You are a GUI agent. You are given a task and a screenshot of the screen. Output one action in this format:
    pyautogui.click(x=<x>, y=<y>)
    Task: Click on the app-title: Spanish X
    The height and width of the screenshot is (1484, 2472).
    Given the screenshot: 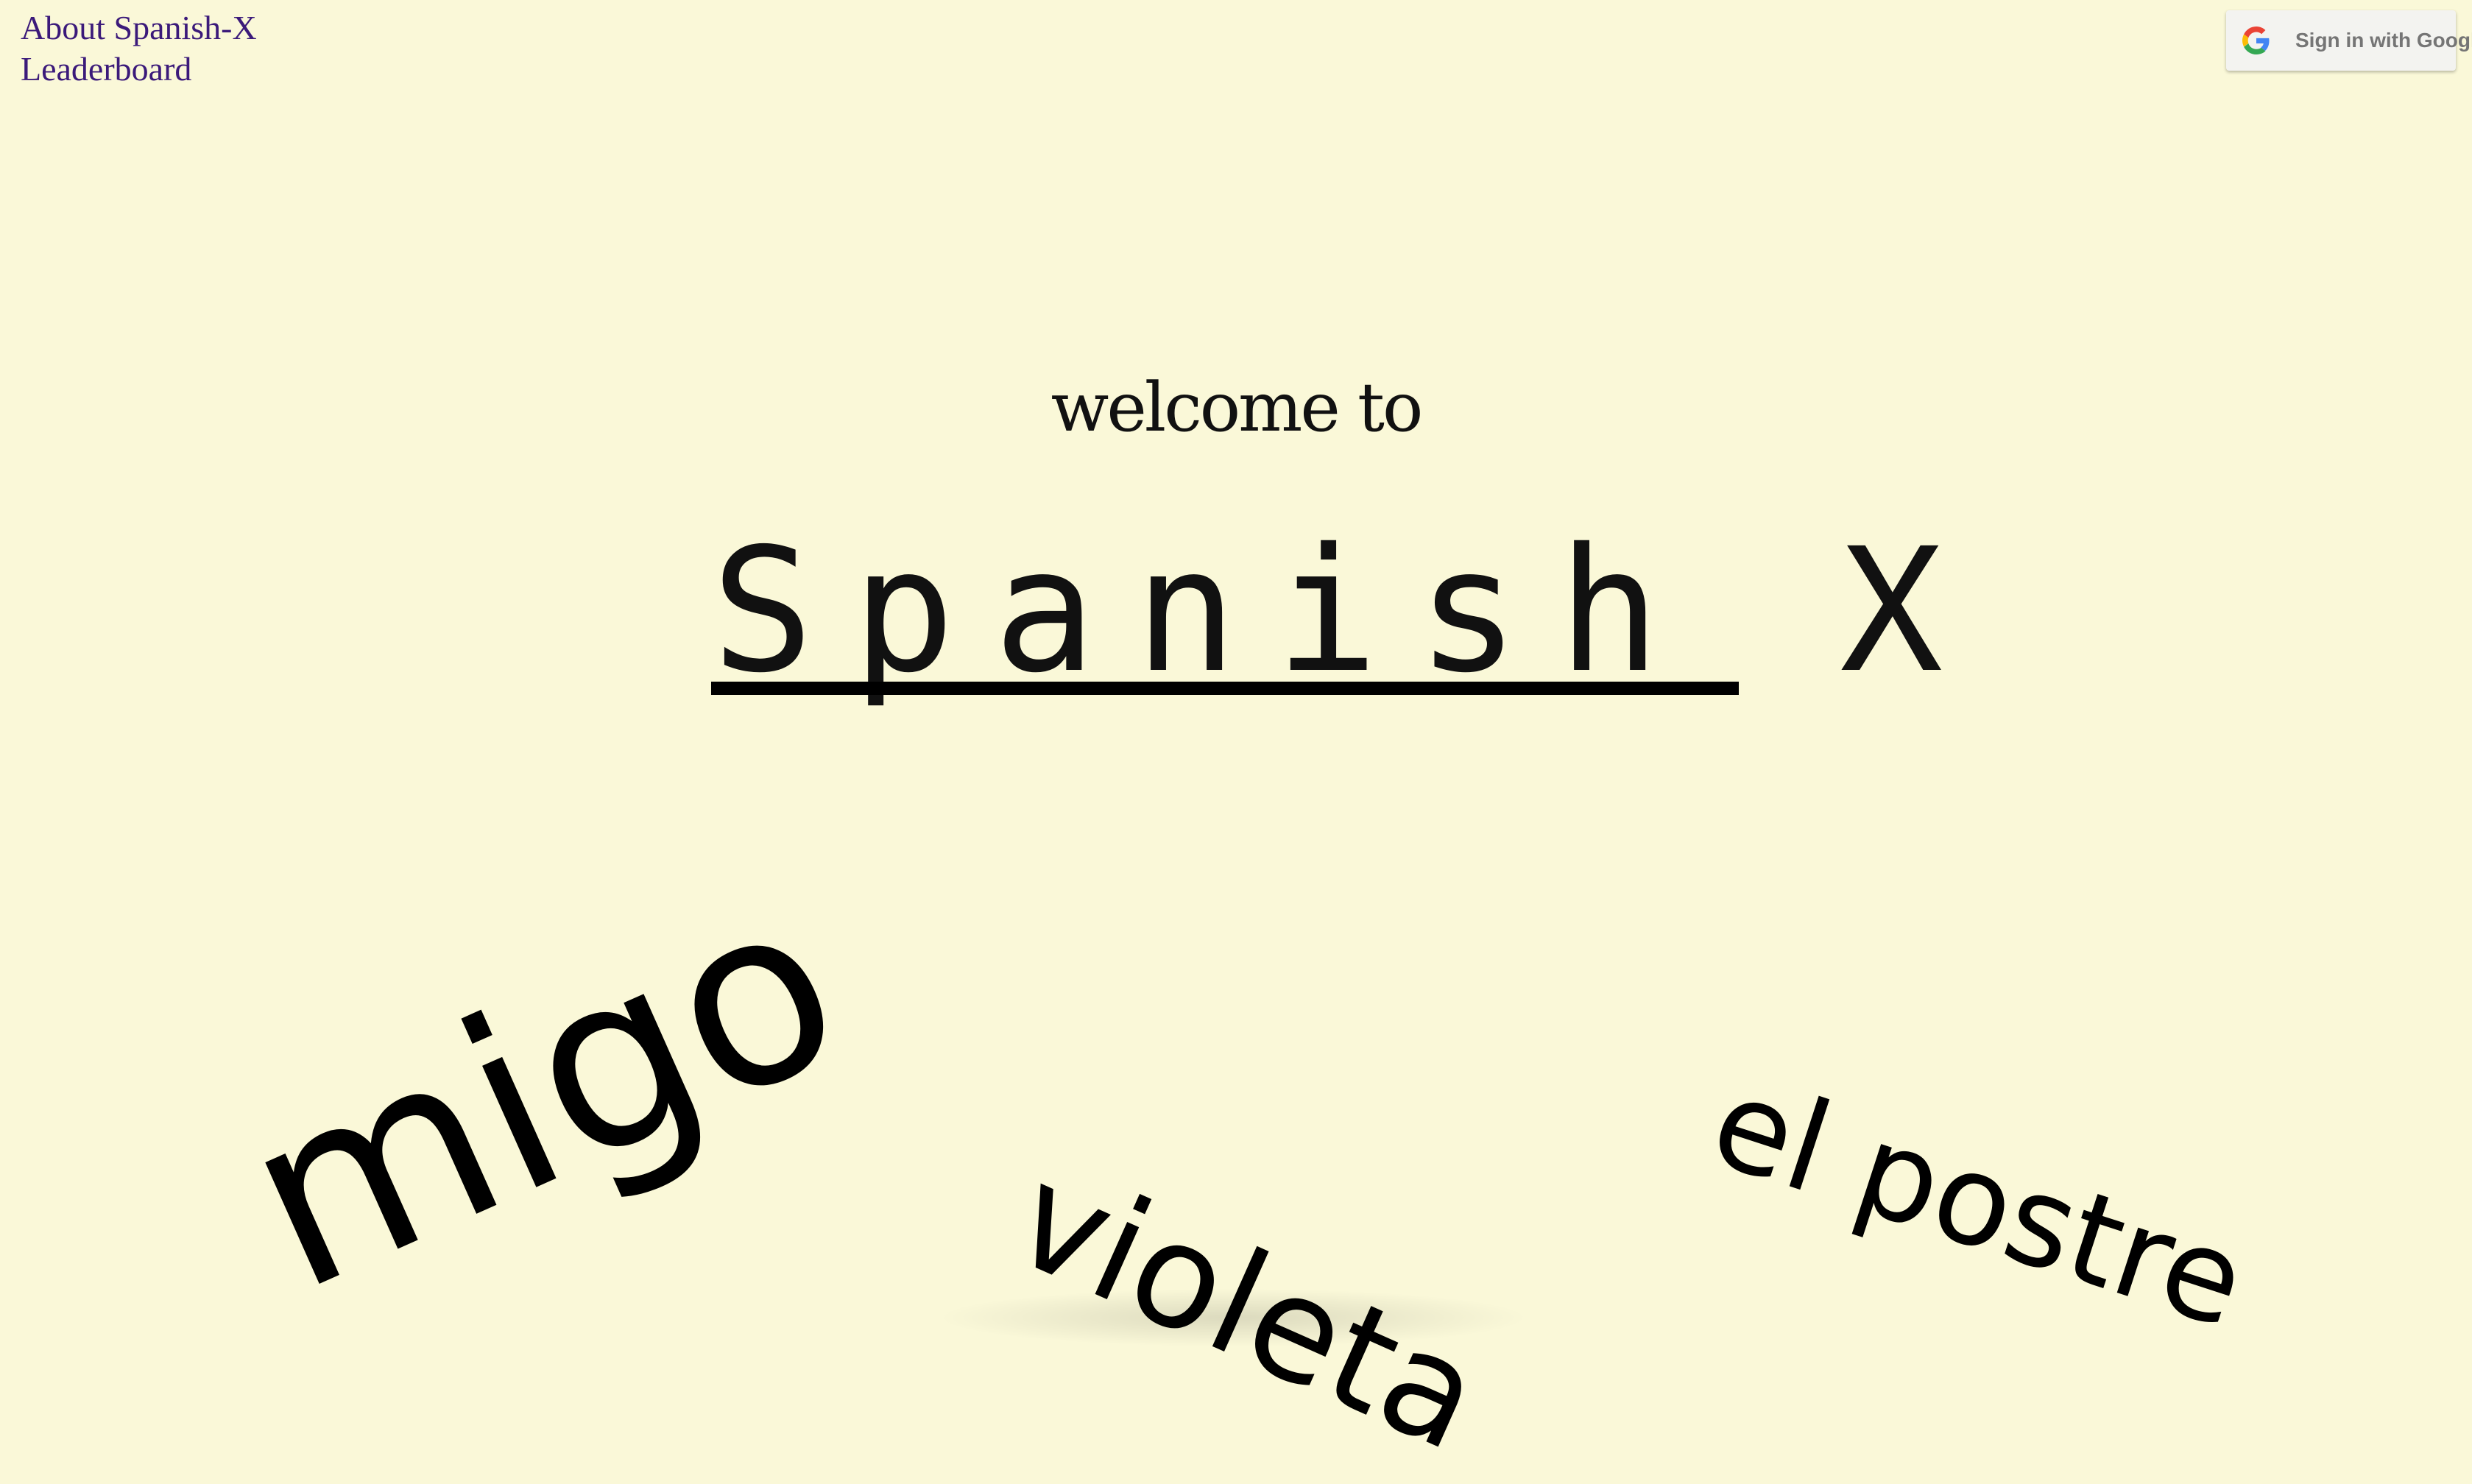 What is the action you would take?
    pyautogui.click(x=1346, y=611)
    